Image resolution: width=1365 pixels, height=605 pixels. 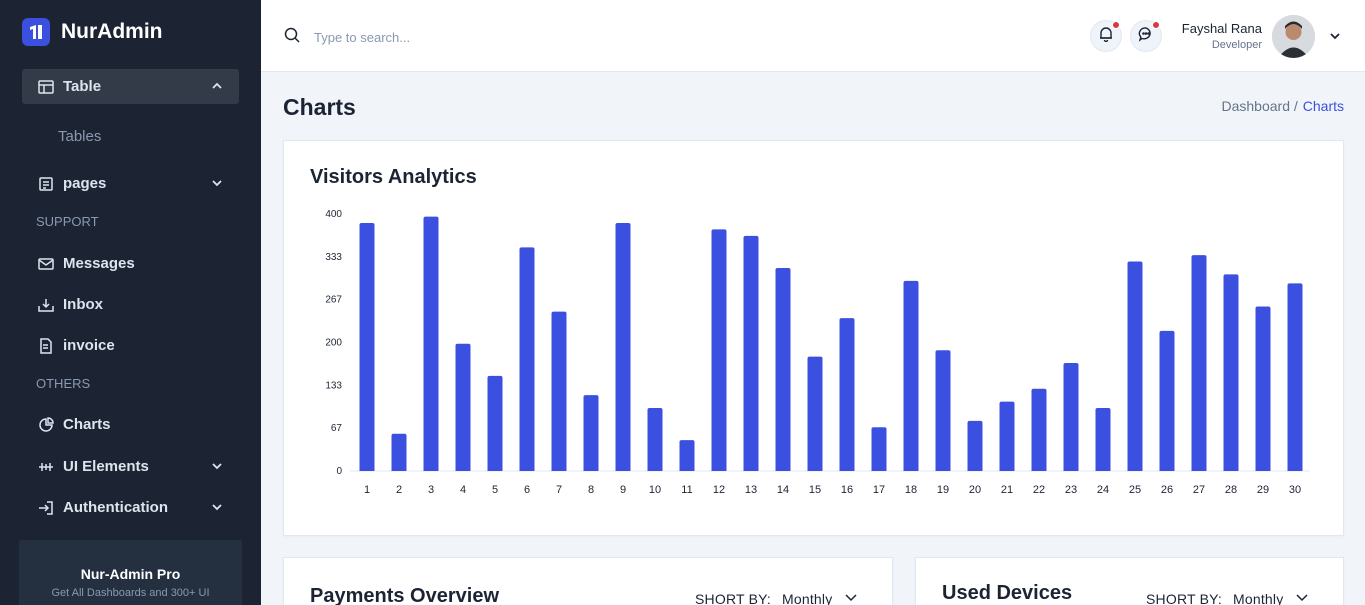 What do you see at coordinates (130, 593) in the screenshot?
I see `promo-description: Get All Dashboards and 300+ UI` at bounding box center [130, 593].